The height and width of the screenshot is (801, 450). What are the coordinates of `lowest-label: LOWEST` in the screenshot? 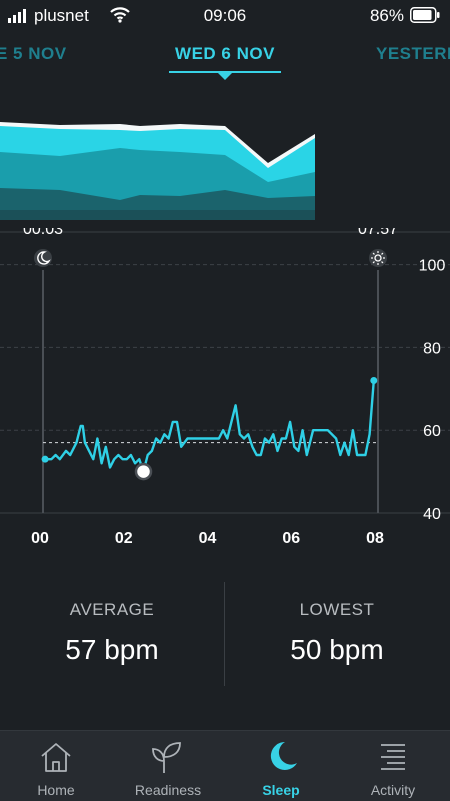 It's located at (337, 609).